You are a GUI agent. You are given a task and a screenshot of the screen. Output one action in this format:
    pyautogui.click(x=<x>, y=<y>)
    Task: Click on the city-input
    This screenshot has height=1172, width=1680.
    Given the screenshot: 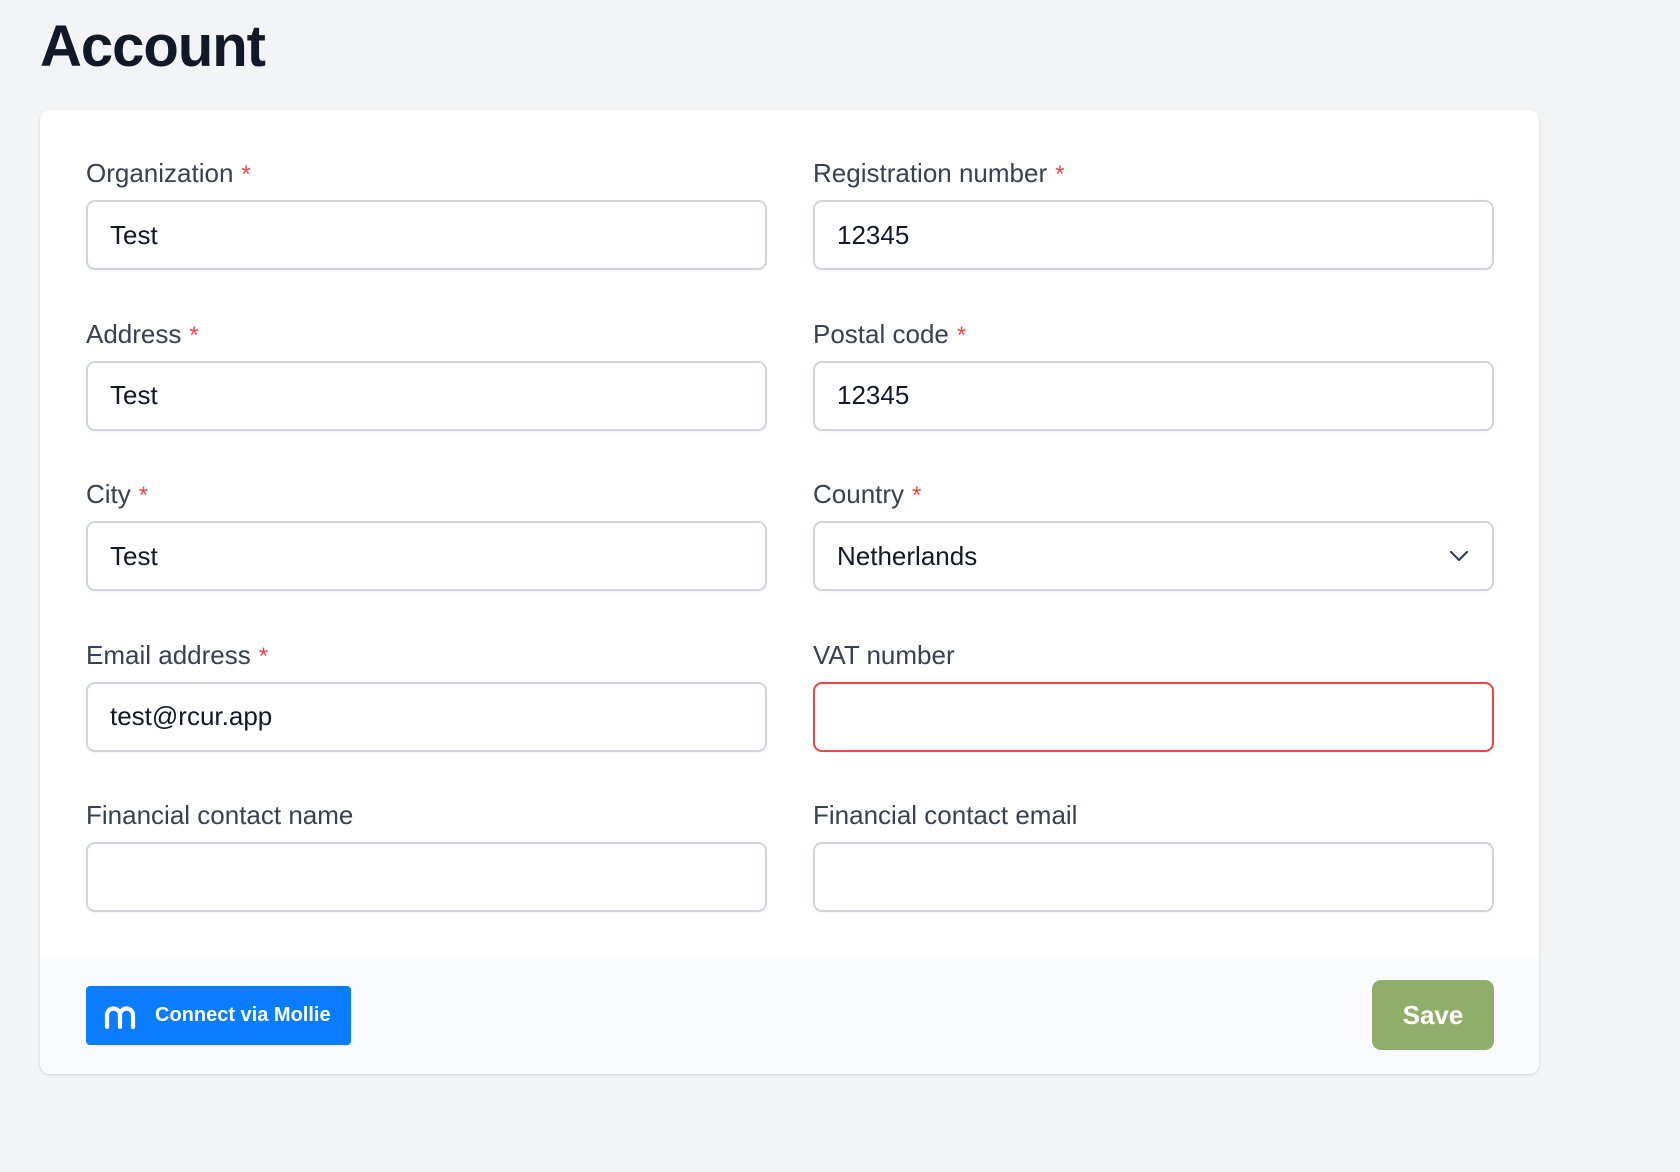 What is the action you would take?
    pyautogui.click(x=426, y=556)
    